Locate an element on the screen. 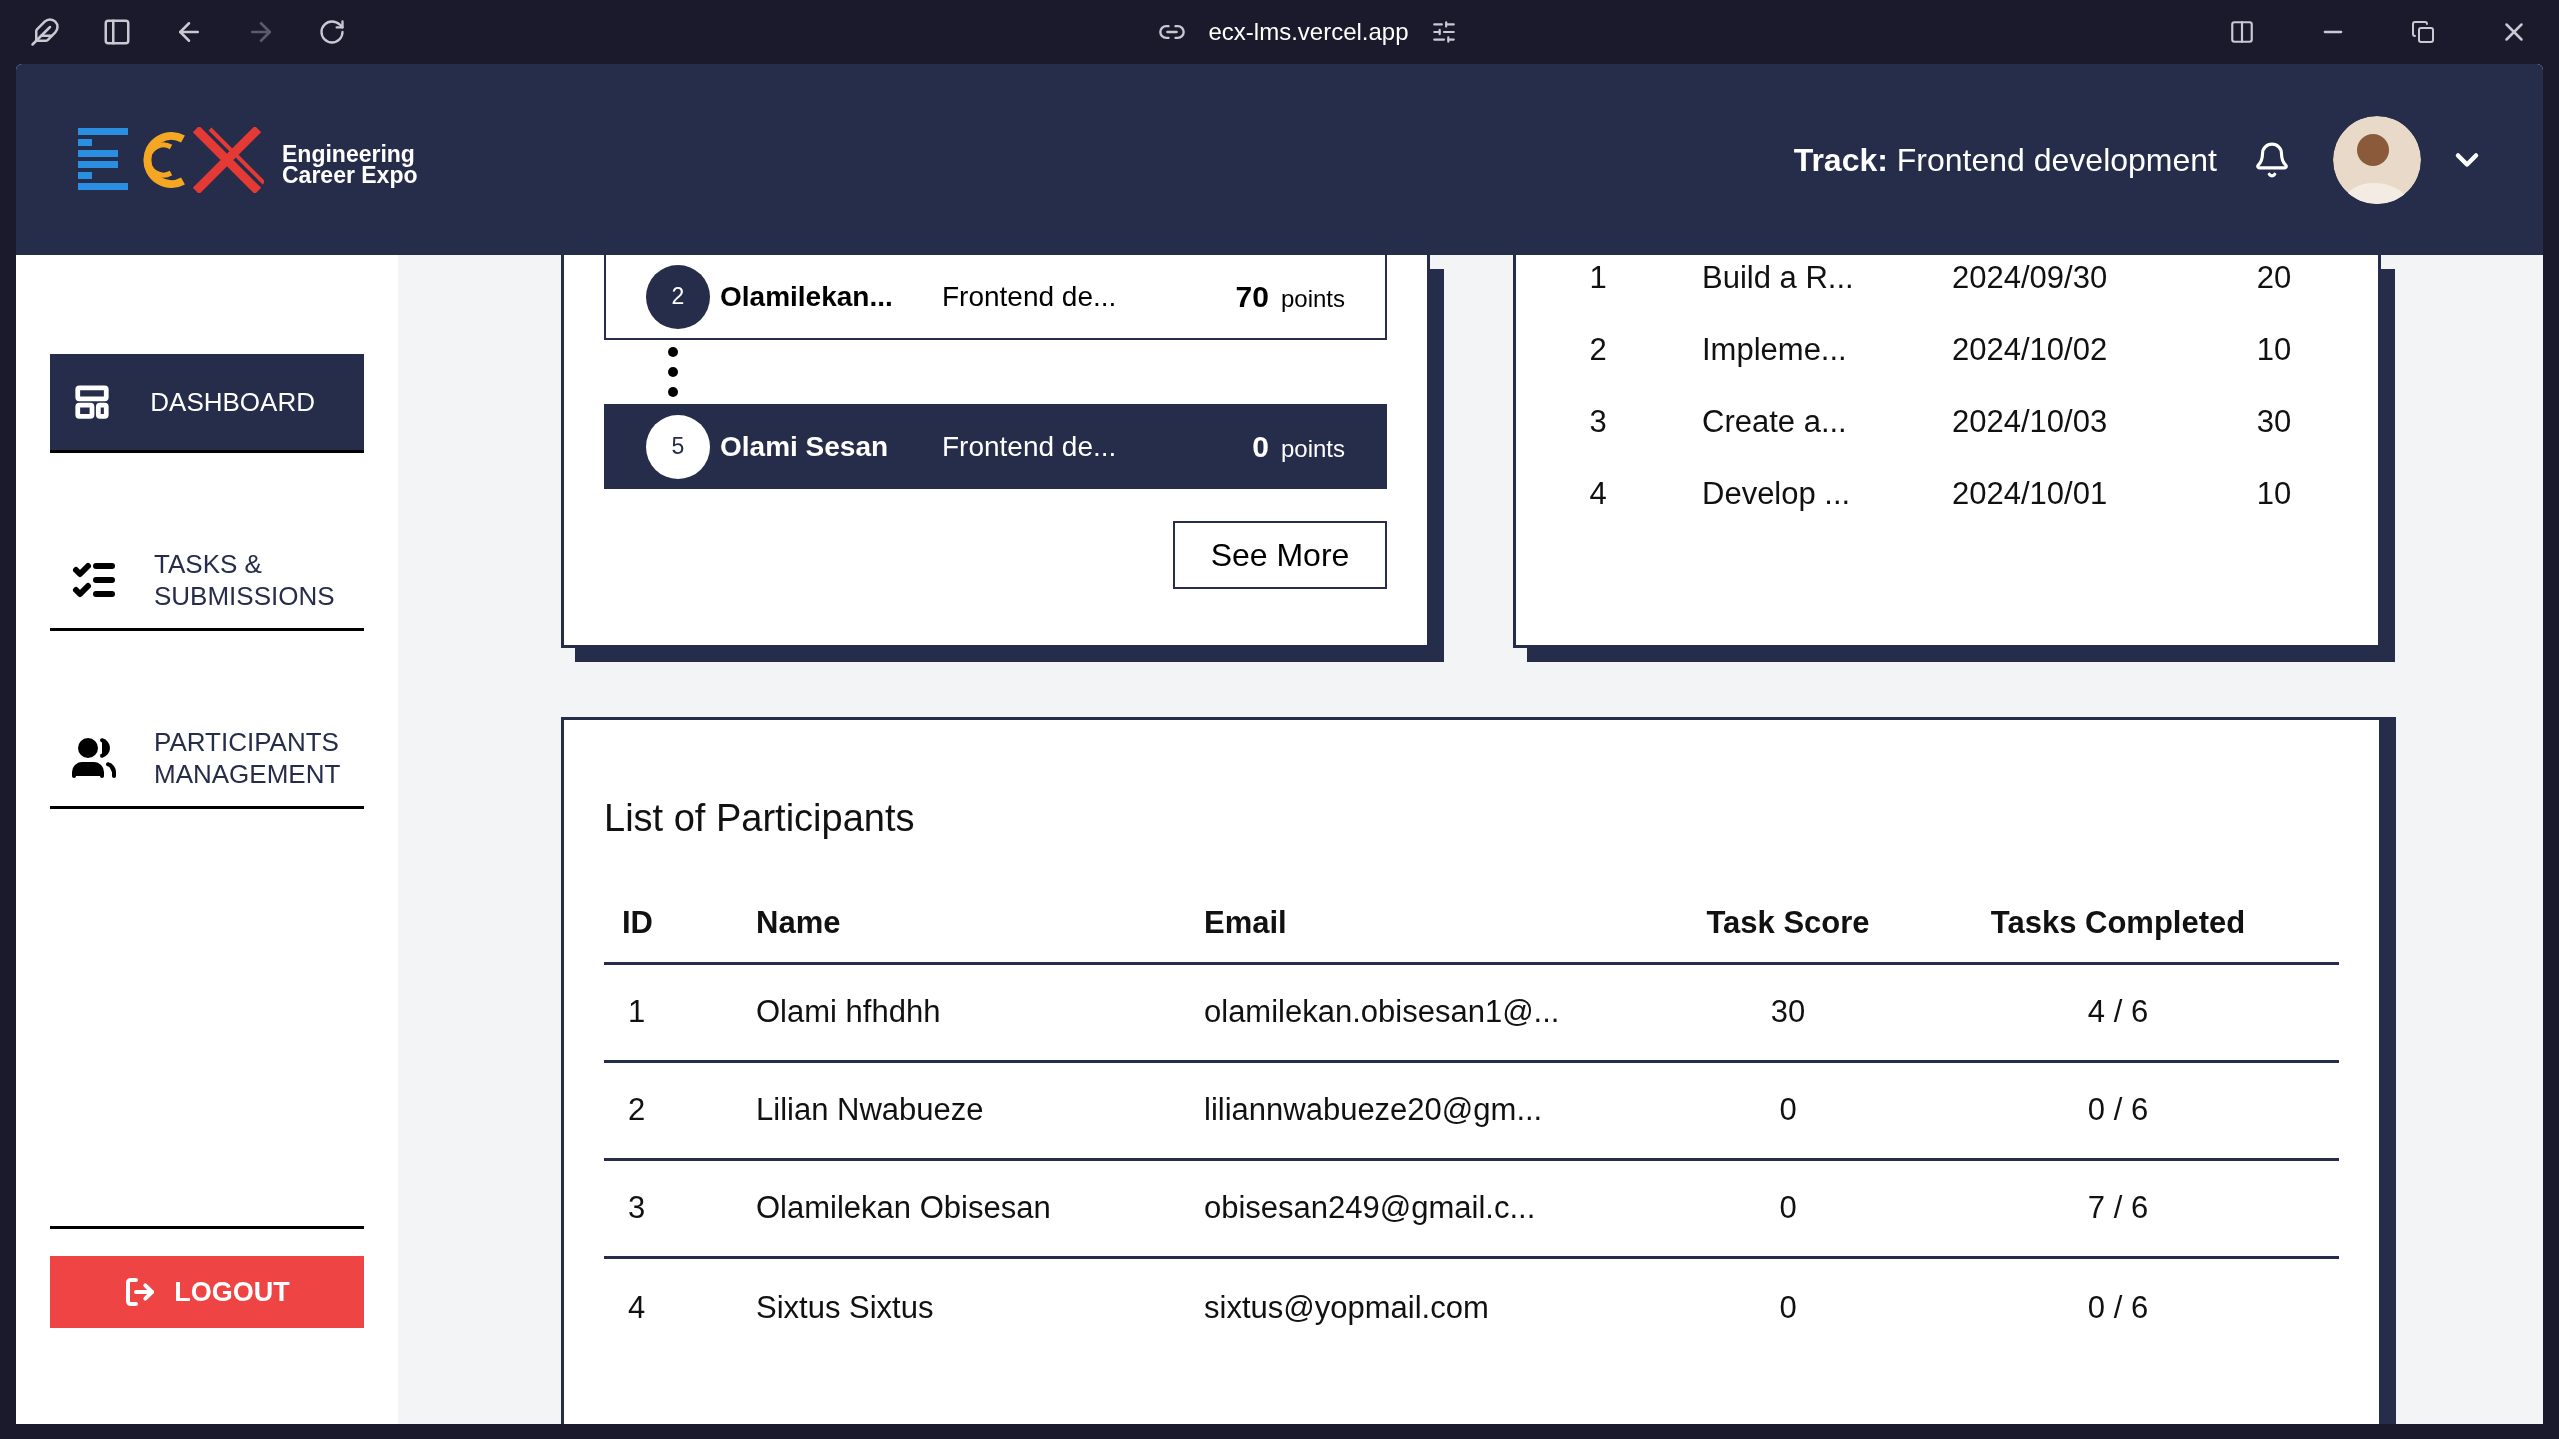  table-cell-text: Olamilekan Obisesan is located at coordinates (903, 1208).